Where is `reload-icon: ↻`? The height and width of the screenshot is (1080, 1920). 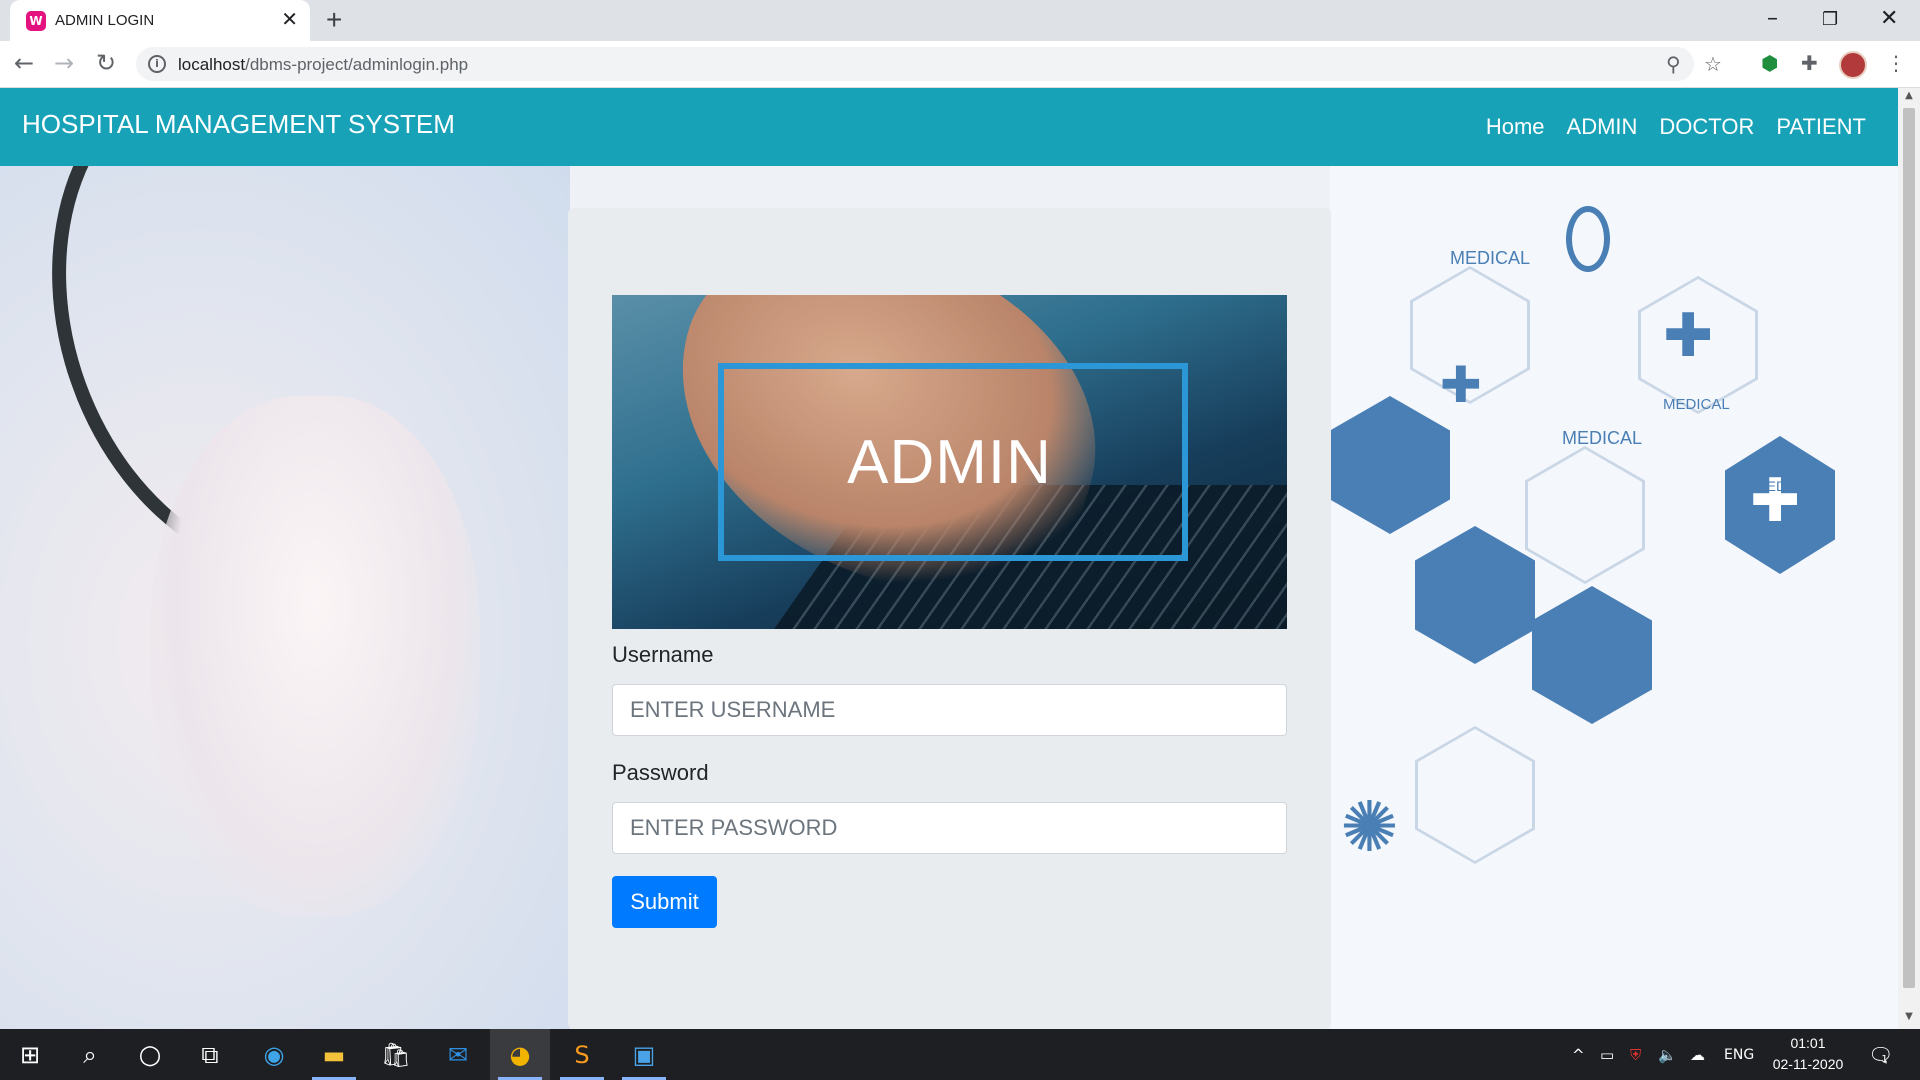 reload-icon: ↻ is located at coordinates (106, 63).